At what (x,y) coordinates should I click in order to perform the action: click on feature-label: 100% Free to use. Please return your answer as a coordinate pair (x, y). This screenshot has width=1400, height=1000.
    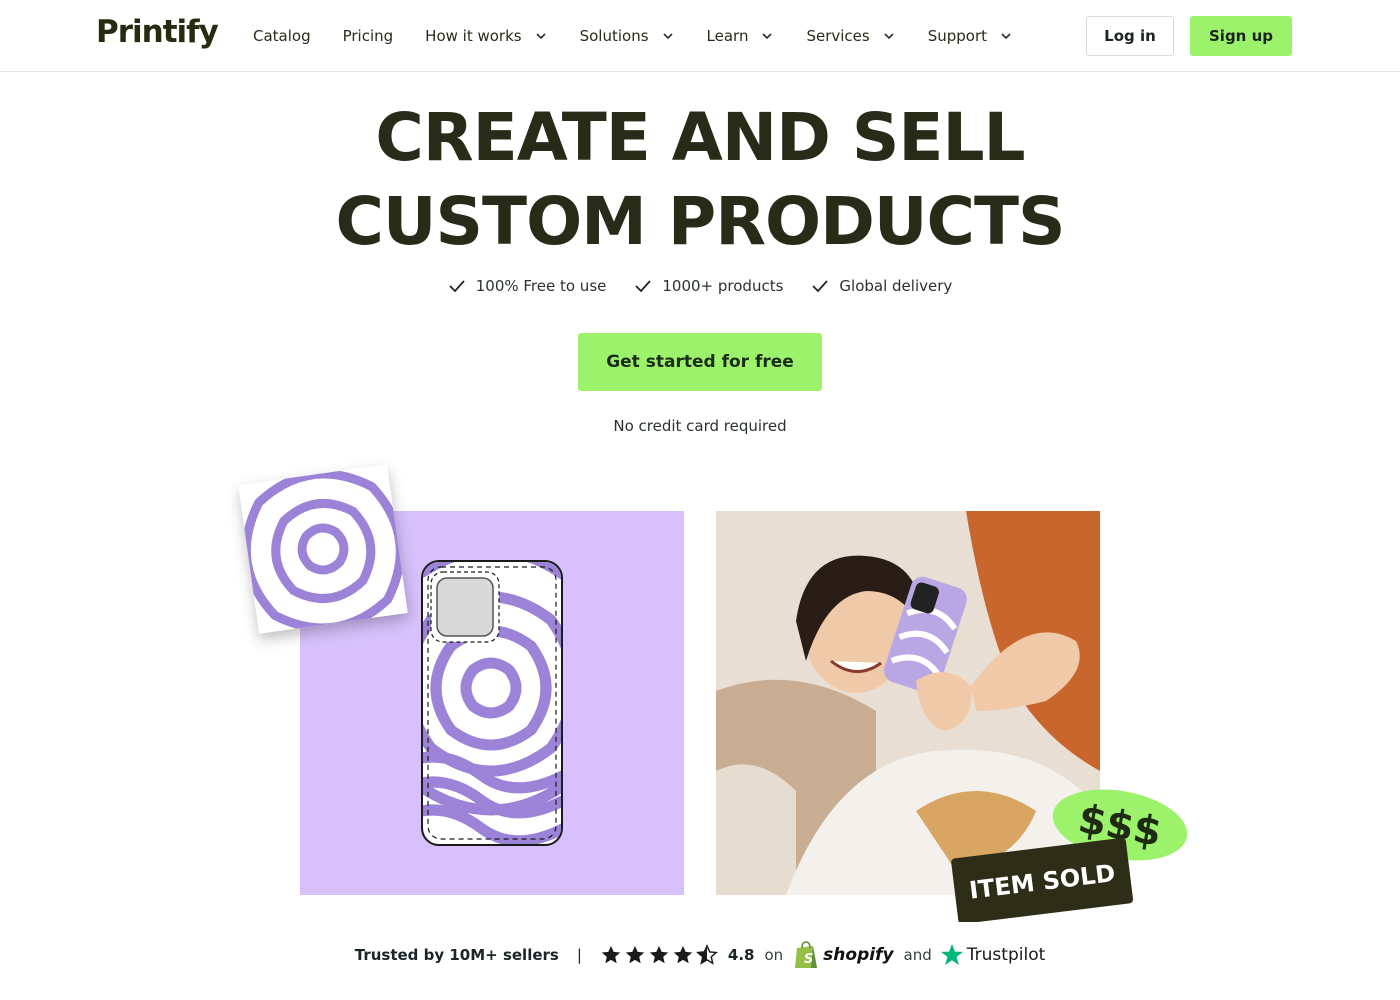
    Looking at the image, I should click on (541, 286).